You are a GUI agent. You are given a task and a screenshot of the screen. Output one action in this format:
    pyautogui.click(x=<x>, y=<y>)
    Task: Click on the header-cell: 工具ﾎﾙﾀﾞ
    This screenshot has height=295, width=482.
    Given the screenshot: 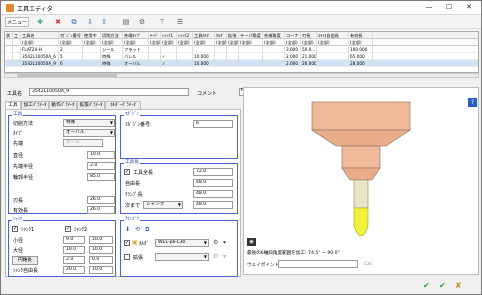 What is the action you would take?
    pyautogui.click(x=204, y=35)
    